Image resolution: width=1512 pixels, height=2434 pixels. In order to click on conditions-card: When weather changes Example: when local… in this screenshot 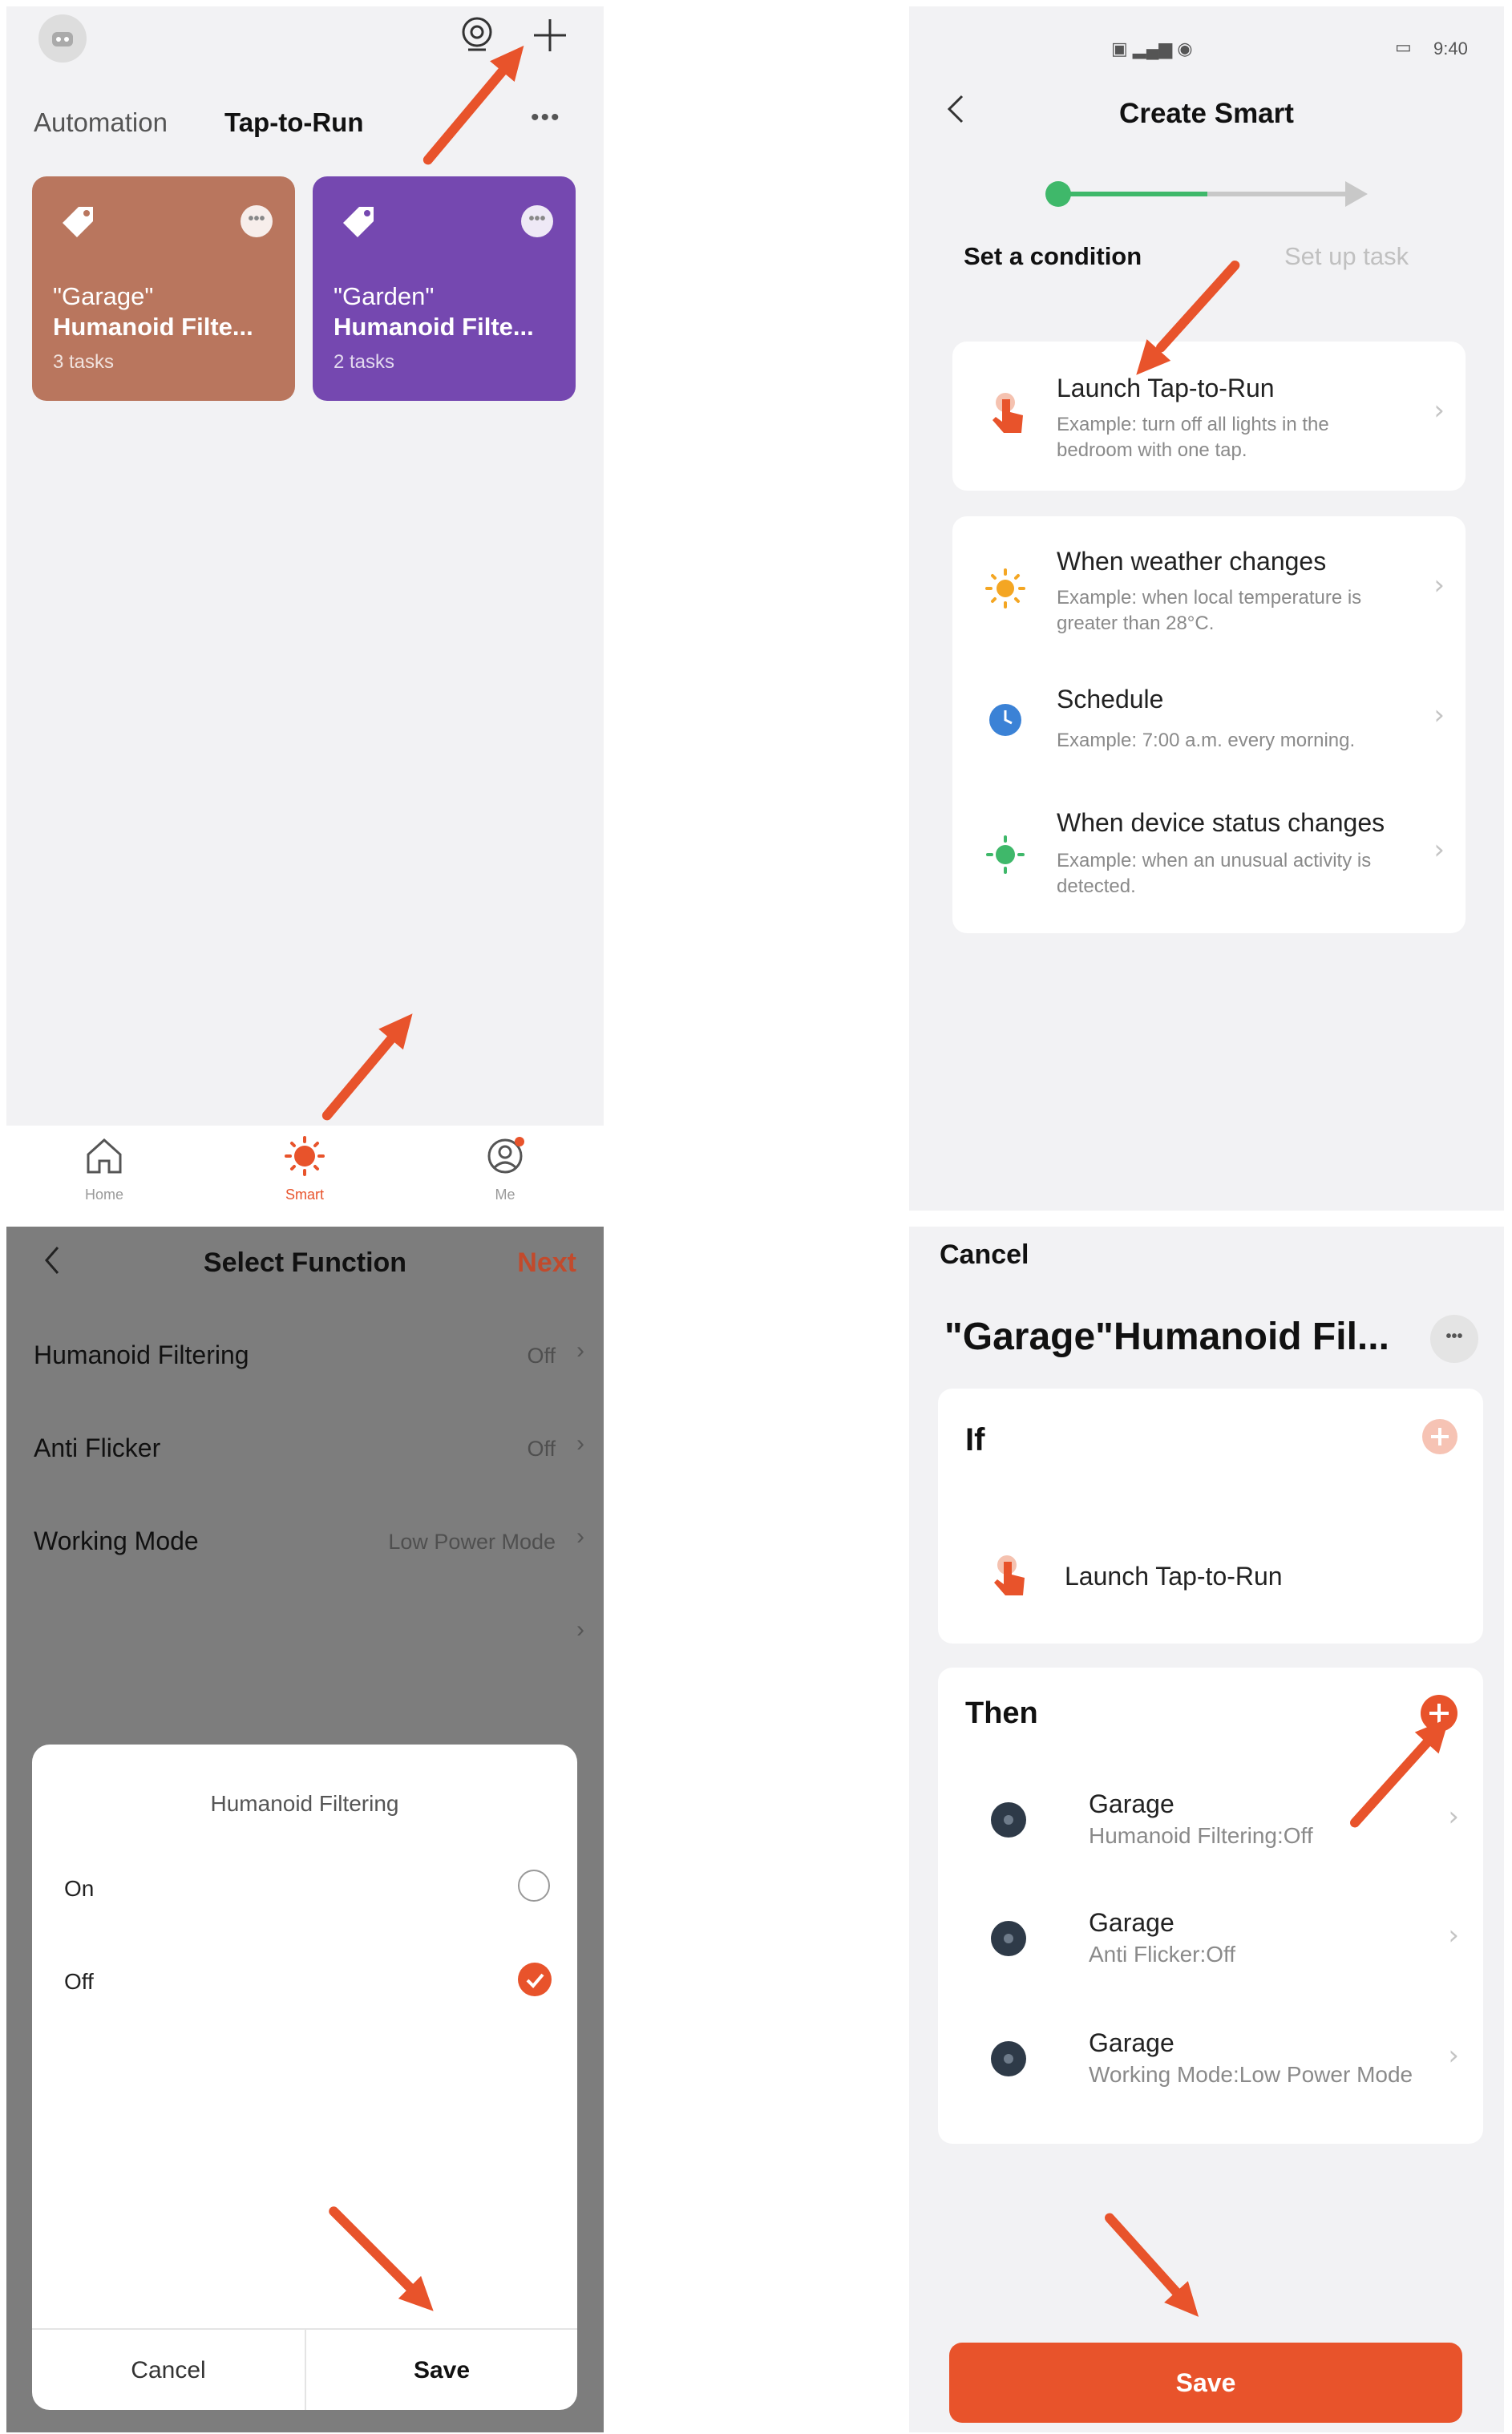, I will do `click(1209, 725)`.